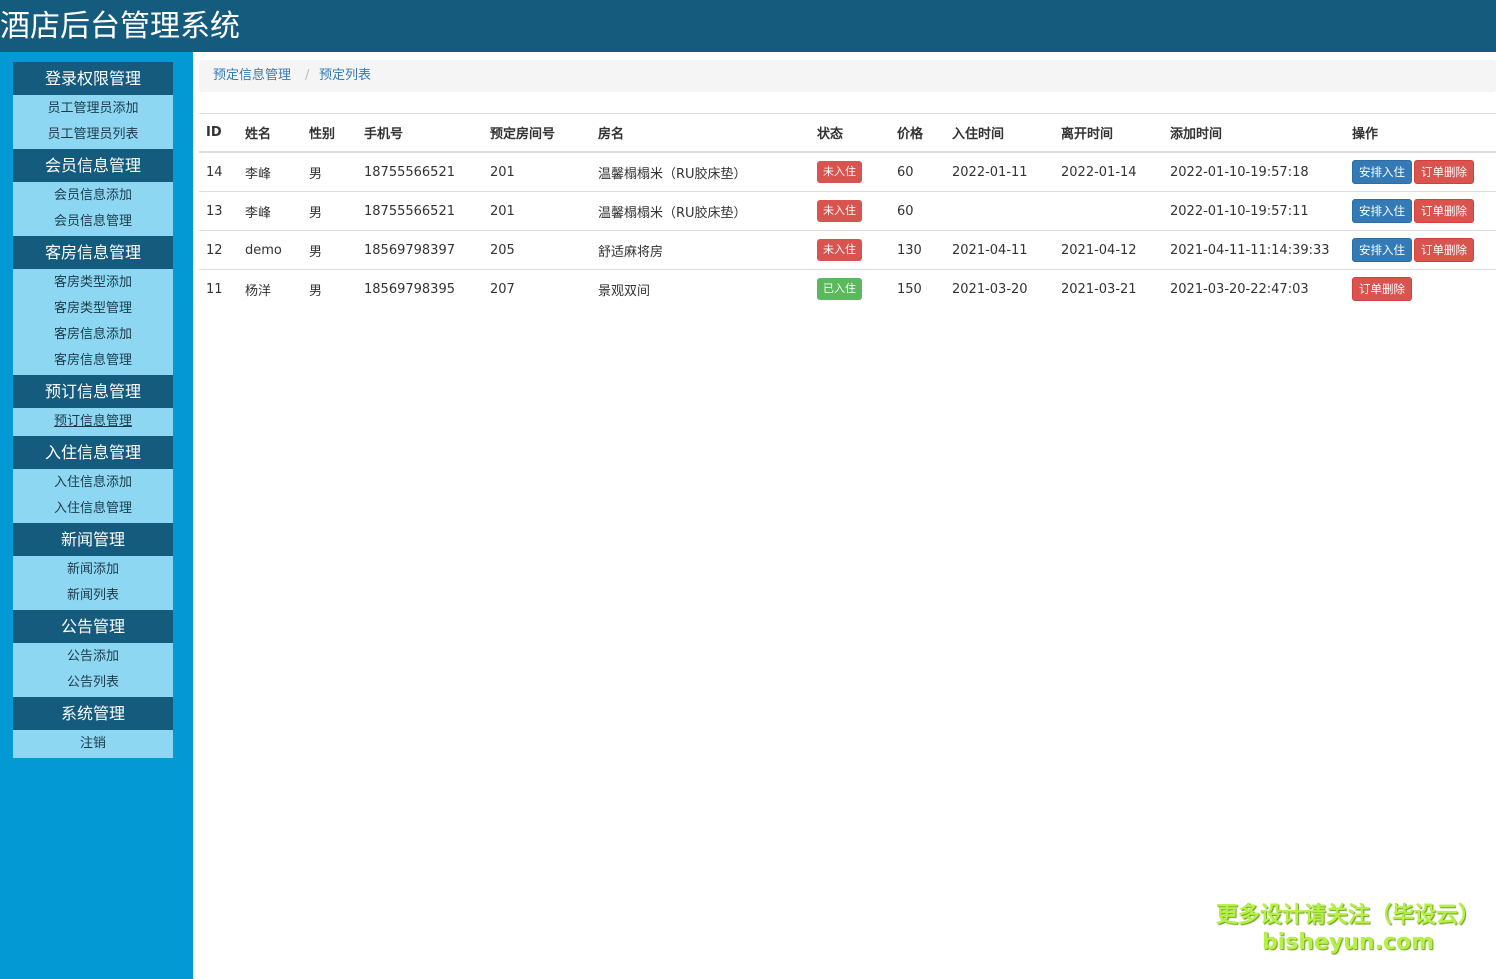 The width and height of the screenshot is (1496, 979). Describe the element at coordinates (93, 135) in the screenshot. I see `sidebar-menu-item: 员工管理员列表` at that location.